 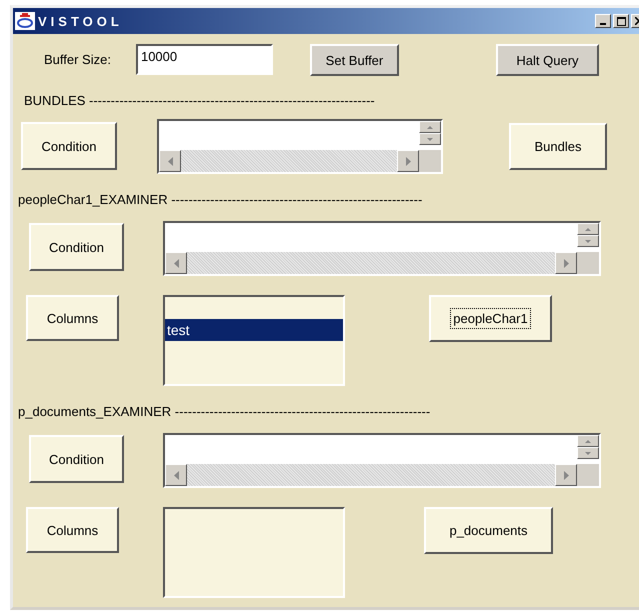 What do you see at coordinates (354, 60) in the screenshot?
I see `set-buffer-button: Set Buffer` at bounding box center [354, 60].